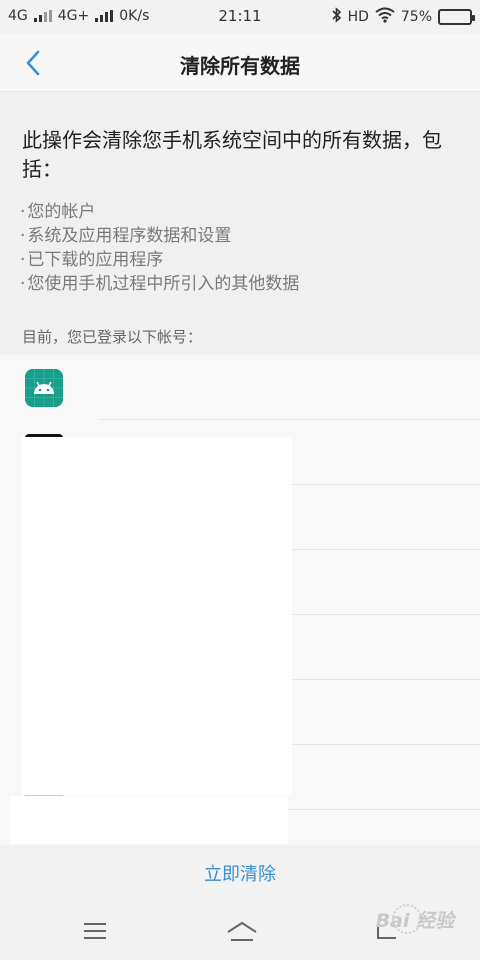  I want to click on menu-icon, so click(95, 931).